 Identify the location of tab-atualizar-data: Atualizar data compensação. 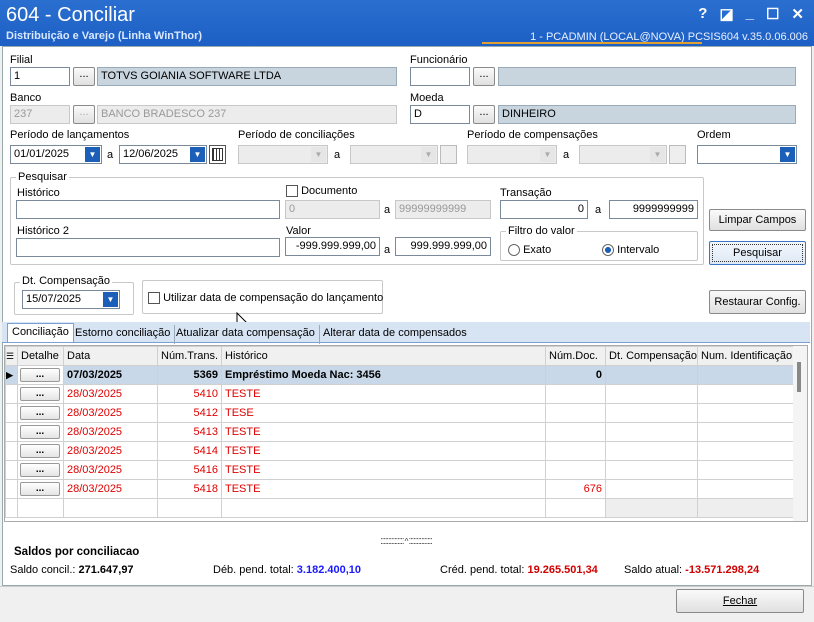
(246, 334).